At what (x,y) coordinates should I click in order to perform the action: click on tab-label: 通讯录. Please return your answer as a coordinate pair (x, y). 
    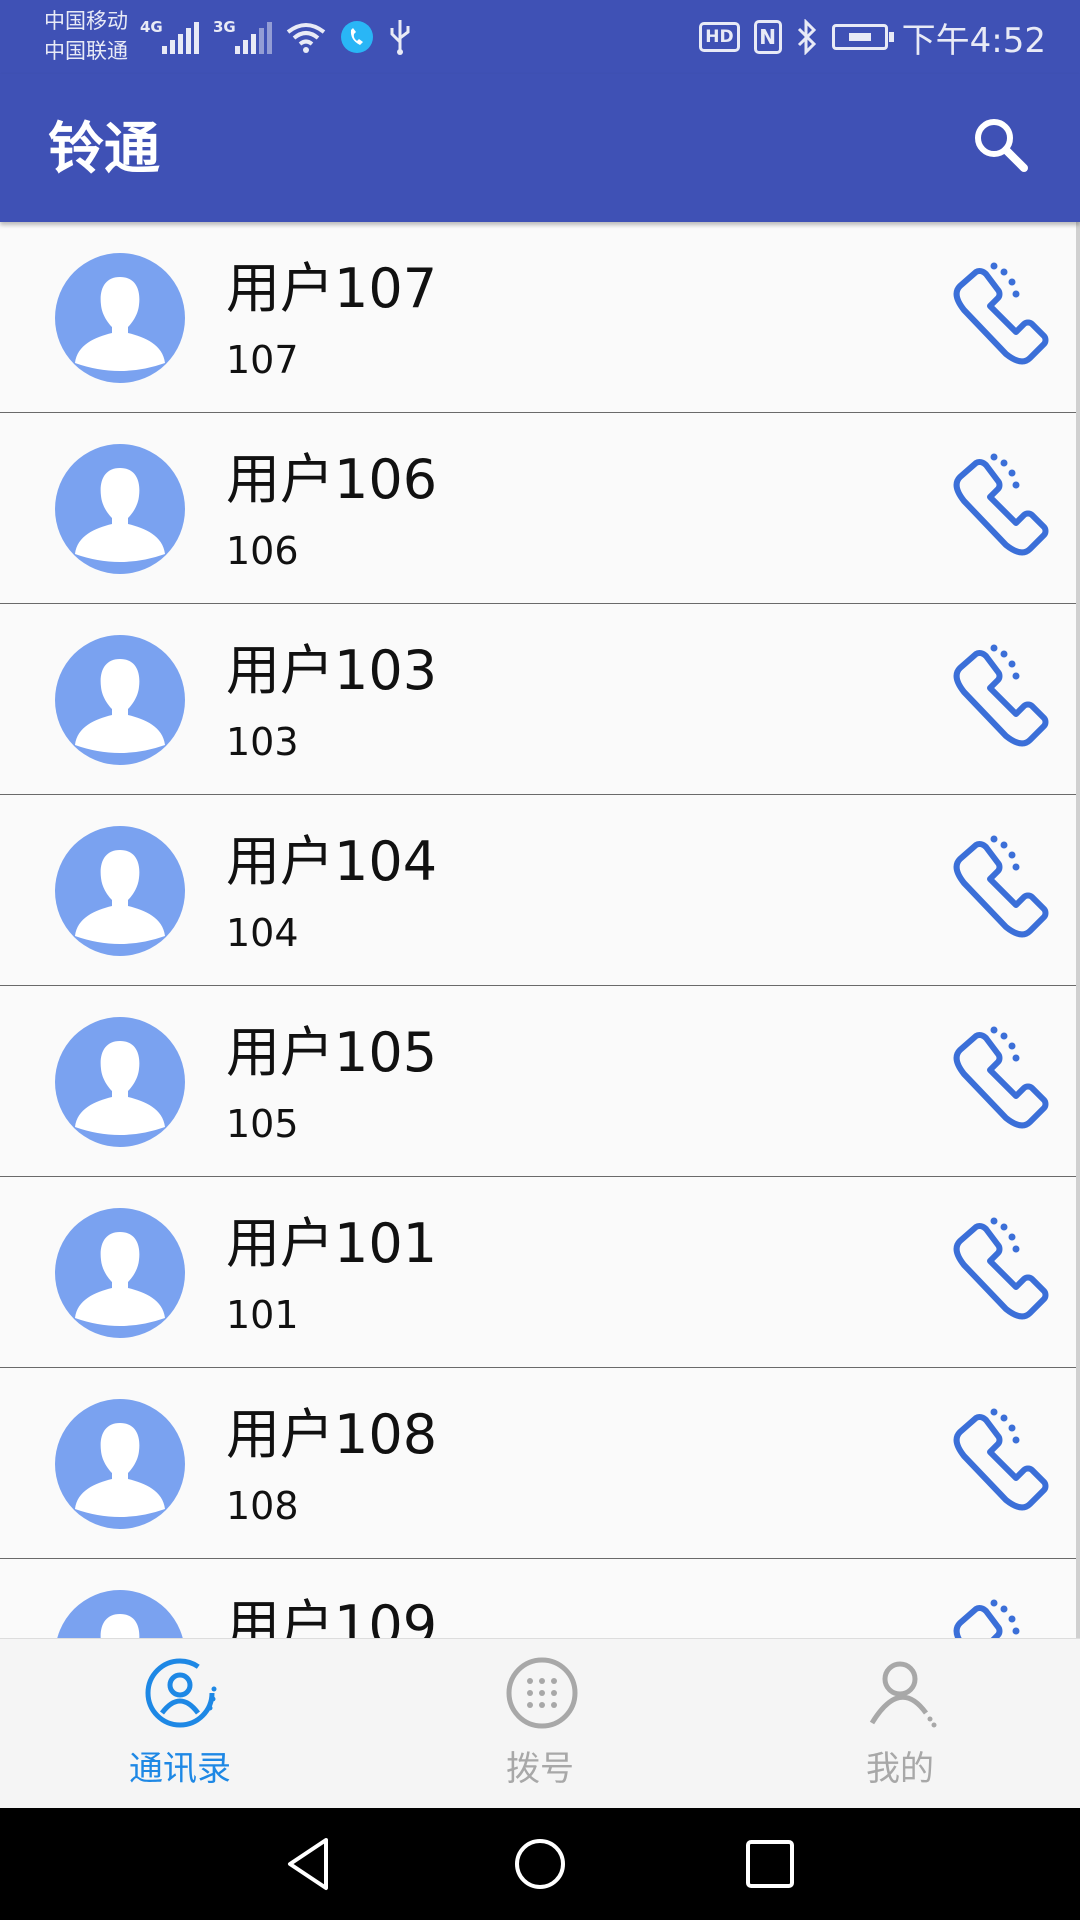
    Looking at the image, I should click on (180, 1769).